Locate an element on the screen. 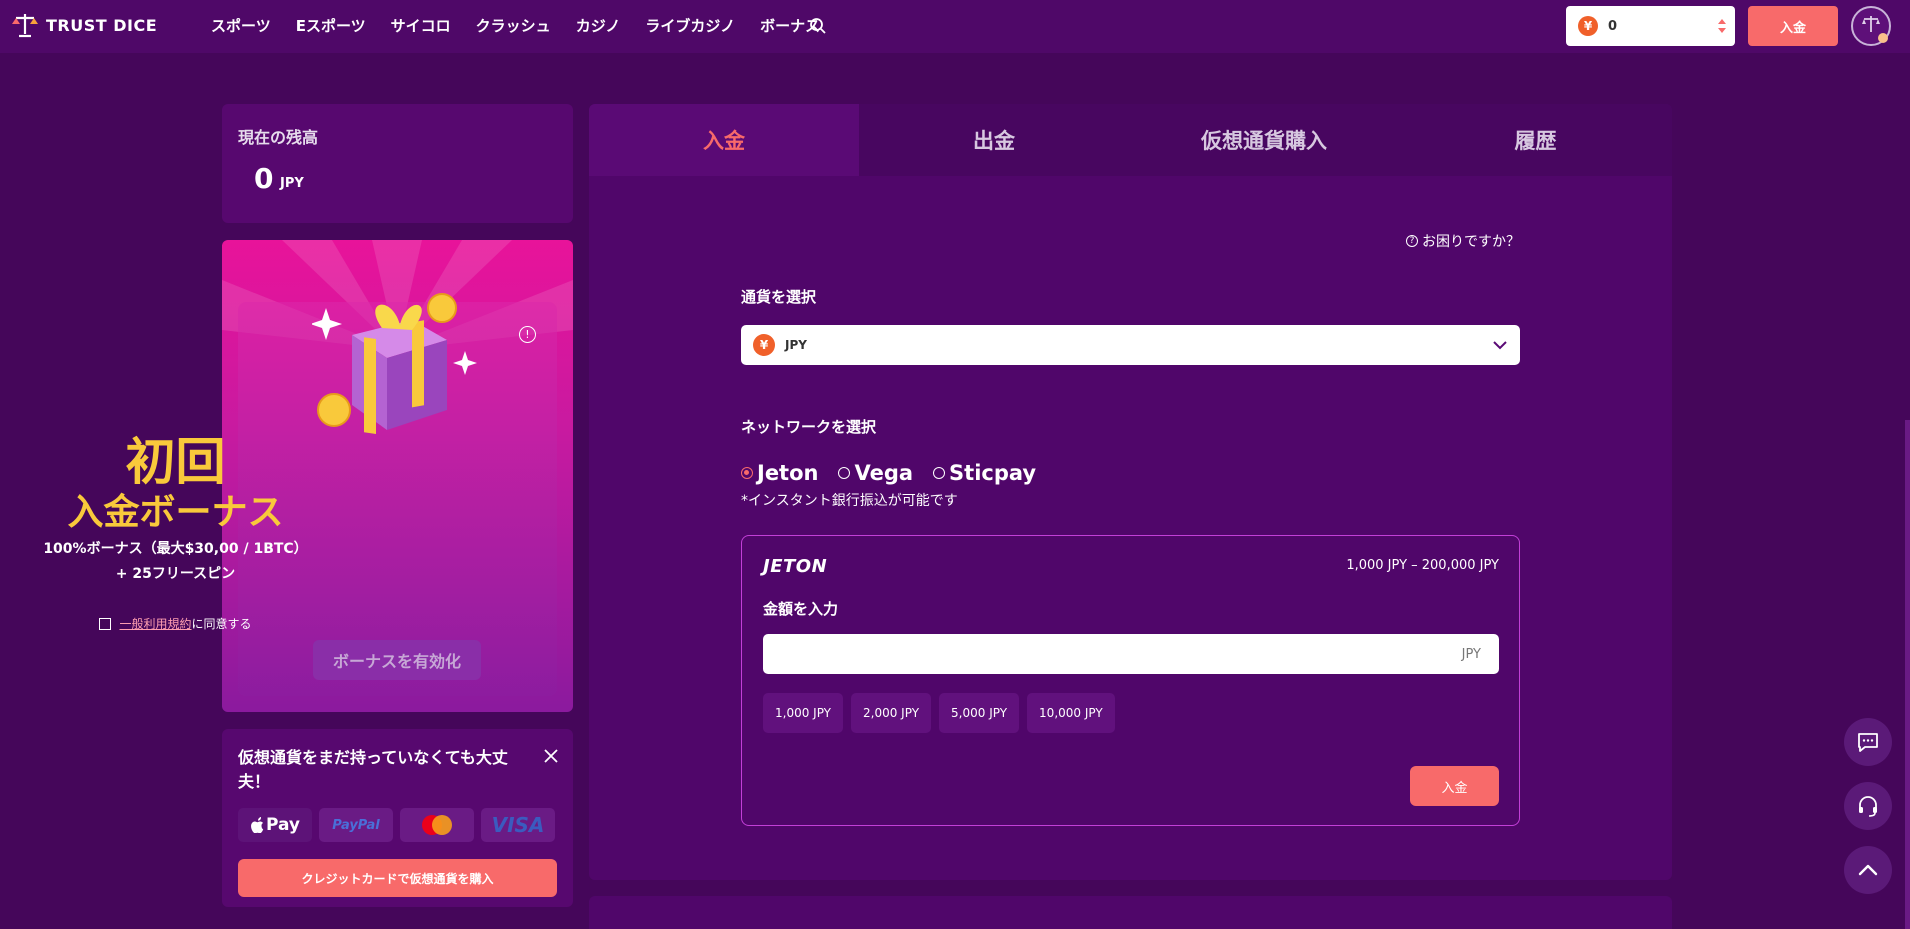 The image size is (1910, 929). terms-agreement: 一般利用規約に同意する is located at coordinates (175, 623).